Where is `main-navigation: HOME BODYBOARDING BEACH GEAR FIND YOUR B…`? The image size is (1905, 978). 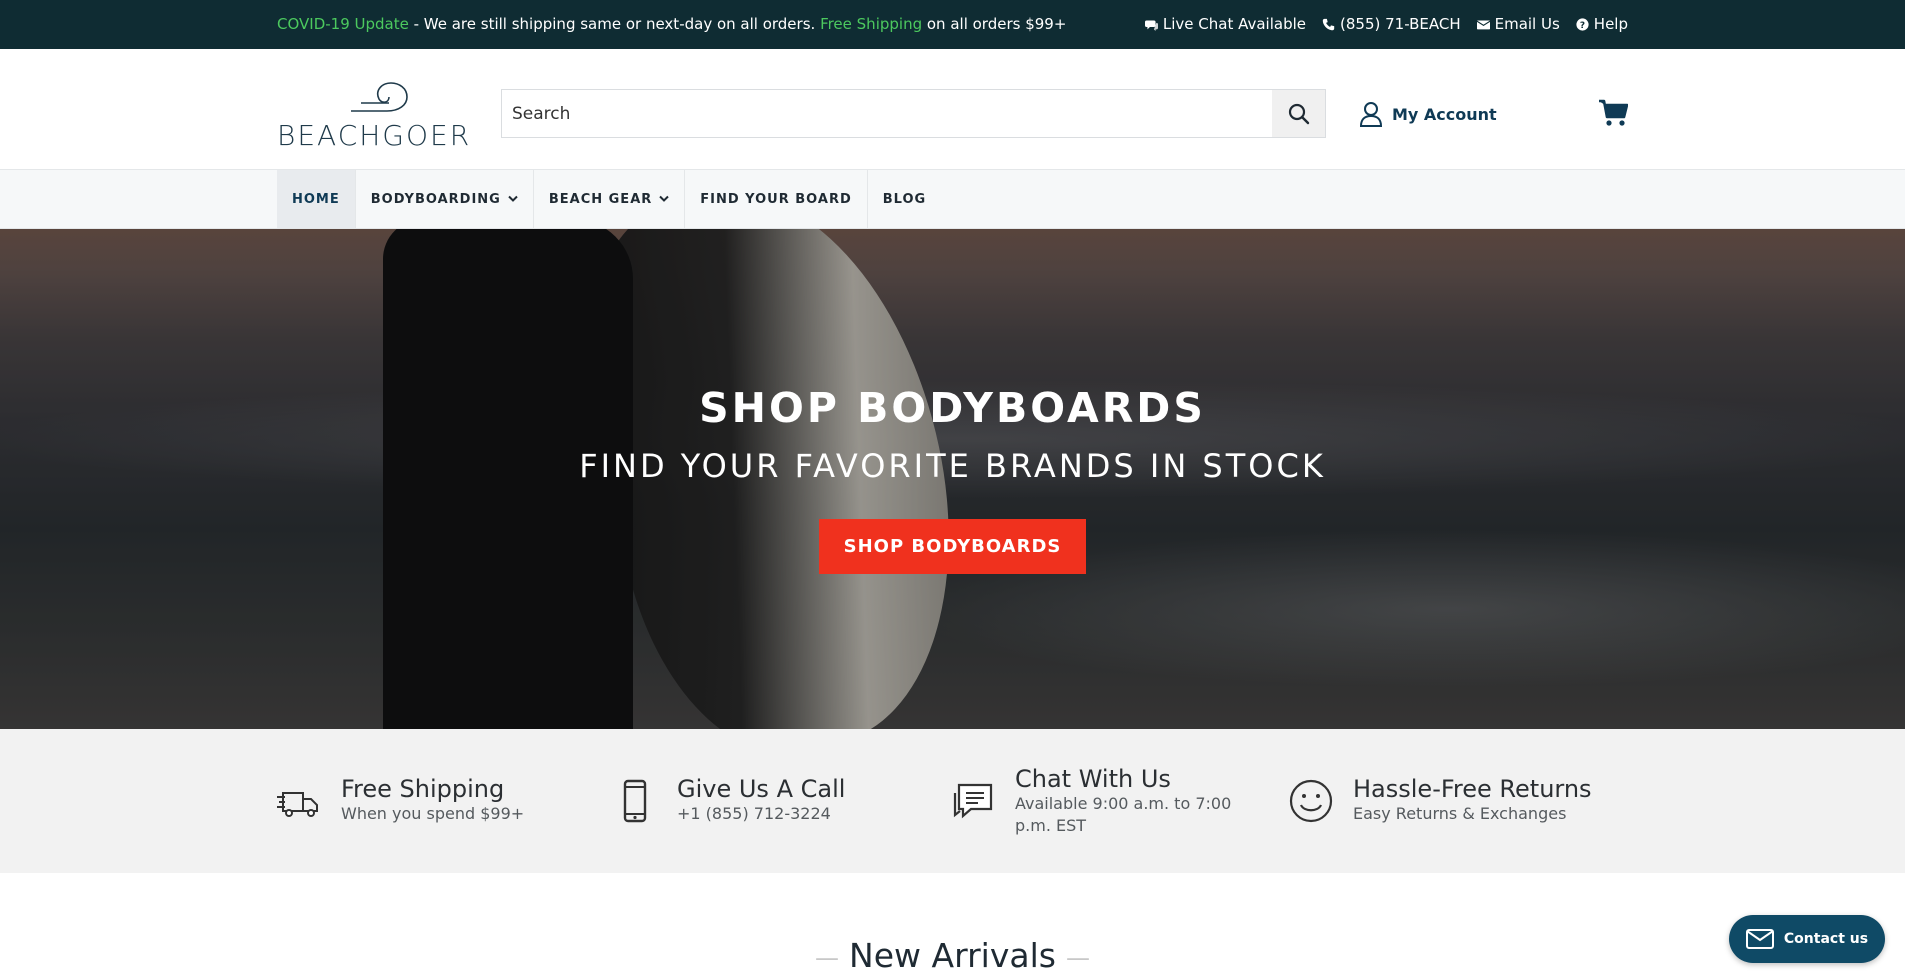 main-navigation: HOME BODYBOARDING BEACH GEAR FIND YOUR B… is located at coordinates (952, 199).